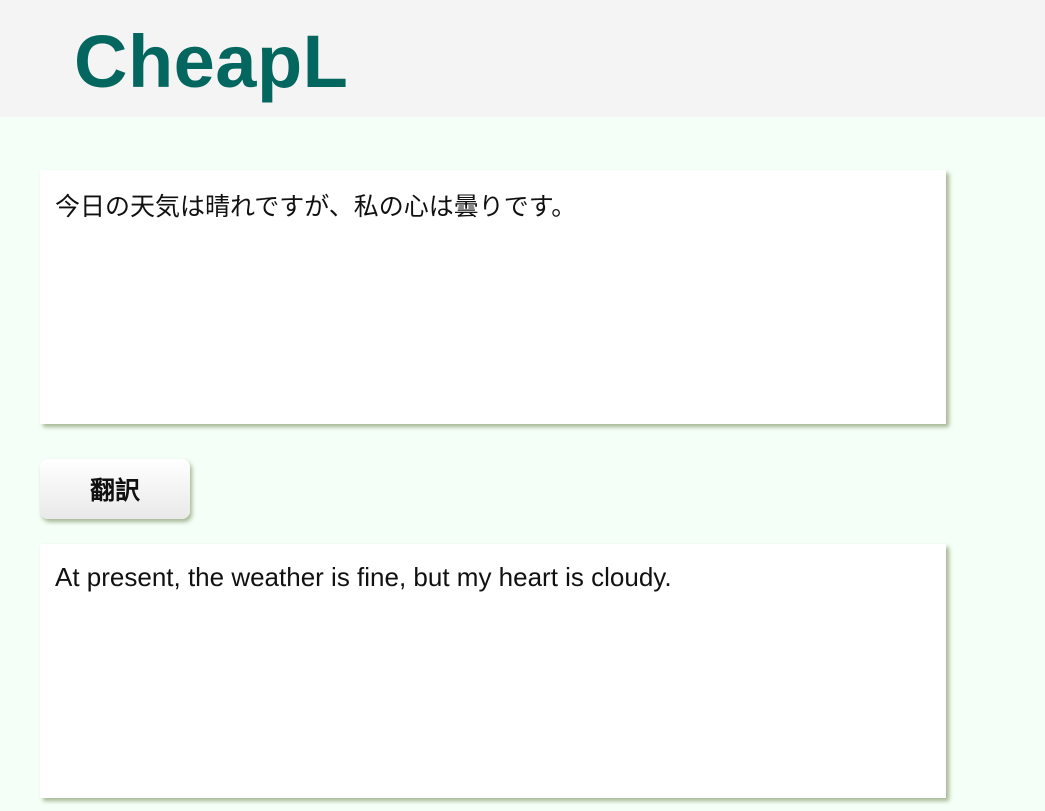 This screenshot has width=1045, height=811. I want to click on translate-button: 翻訳, so click(115, 489).